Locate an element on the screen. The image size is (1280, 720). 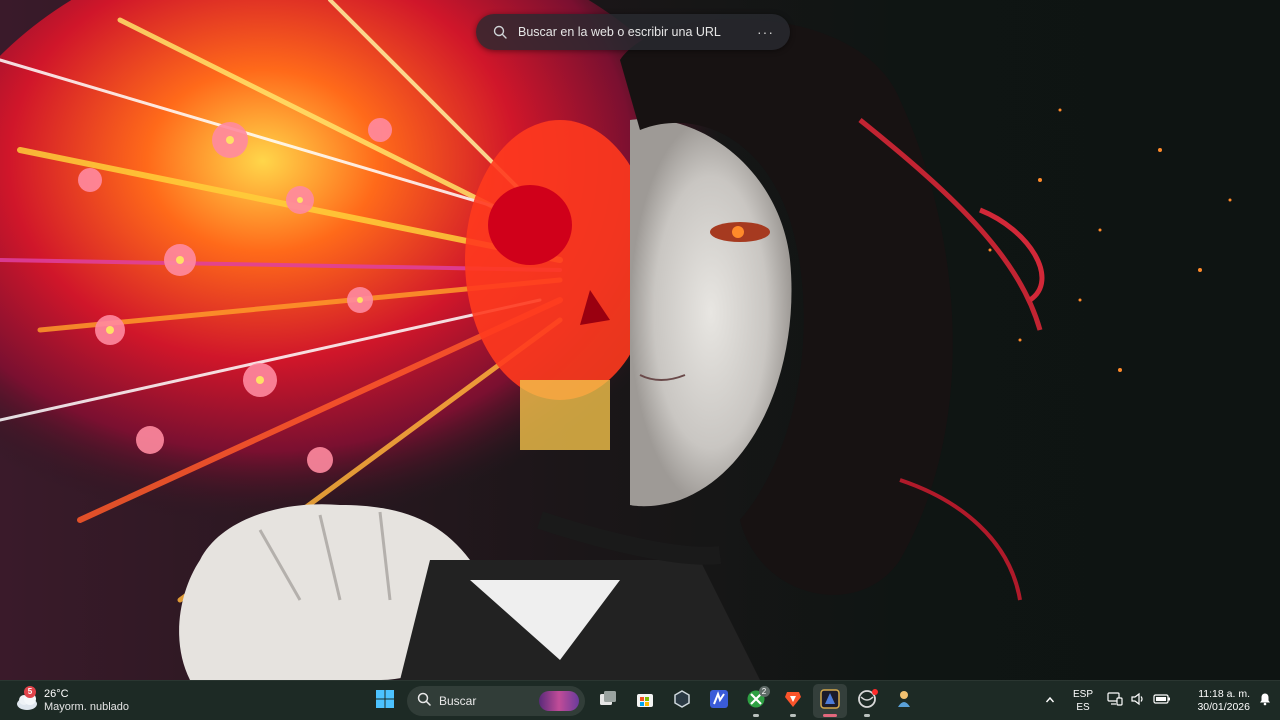
clock-time: 11:18 a. m. is located at coordinates (1224, 694).